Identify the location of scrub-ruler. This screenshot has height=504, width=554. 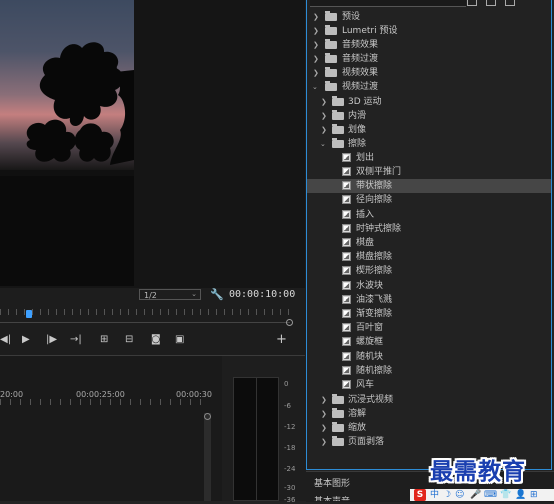
(145, 312).